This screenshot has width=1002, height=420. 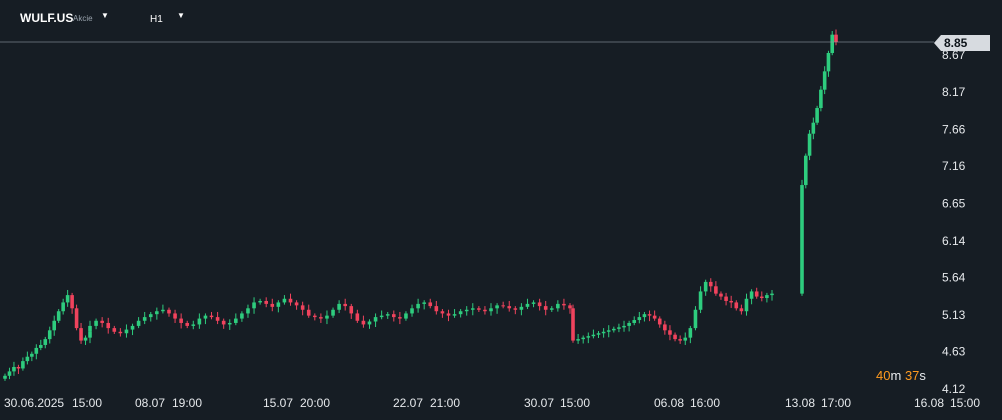 What do you see at coordinates (408, 403) in the screenshot?
I see `x-tick-label: 22.07` at bounding box center [408, 403].